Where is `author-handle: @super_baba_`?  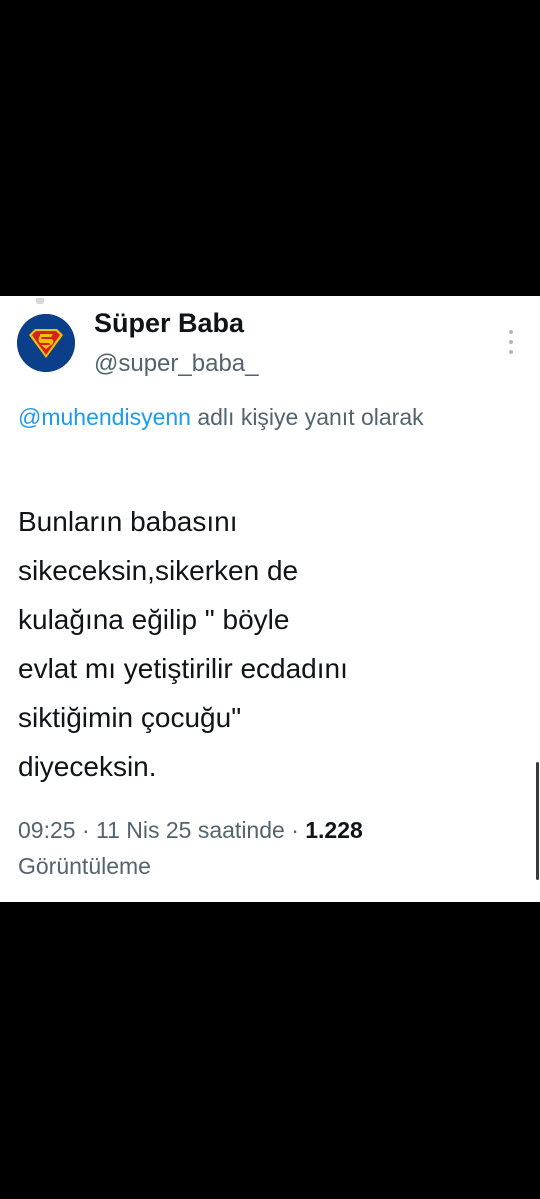
author-handle: @super_baba_ is located at coordinates (176, 364).